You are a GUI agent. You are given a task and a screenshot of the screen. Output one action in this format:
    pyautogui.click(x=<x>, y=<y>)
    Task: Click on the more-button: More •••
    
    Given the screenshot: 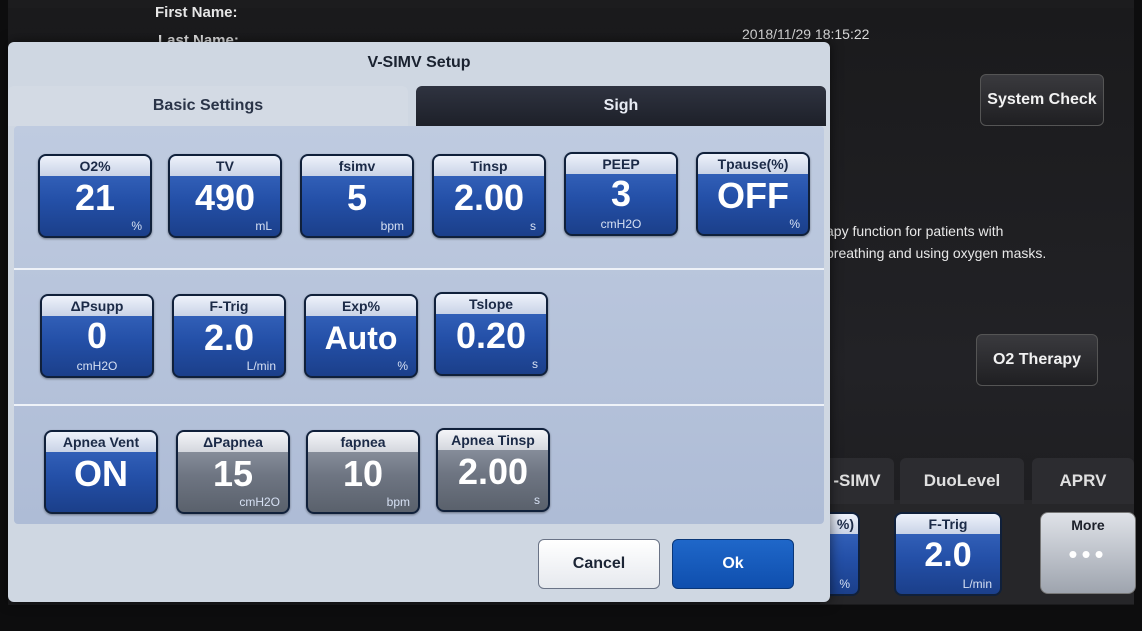 What is the action you would take?
    pyautogui.click(x=1088, y=553)
    